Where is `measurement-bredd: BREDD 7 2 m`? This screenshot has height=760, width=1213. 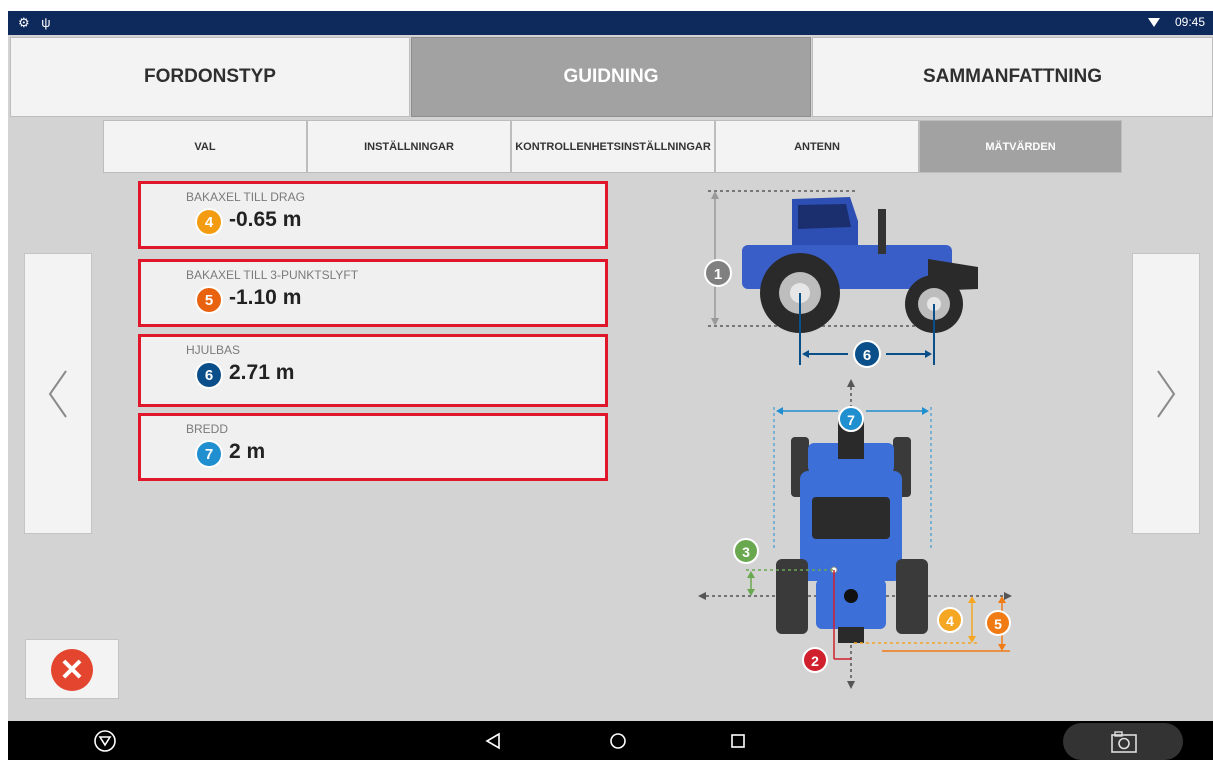
measurement-bredd: BREDD 7 2 m is located at coordinates (373, 447).